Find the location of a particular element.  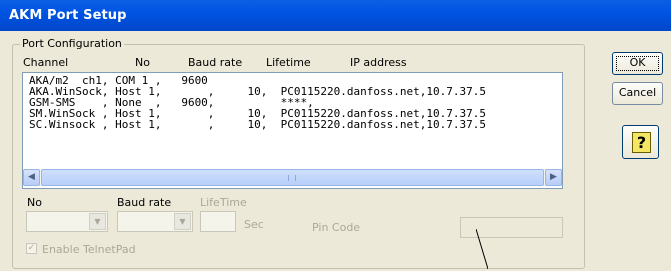

column-header-baud-rate: Baud rate is located at coordinates (215, 62).